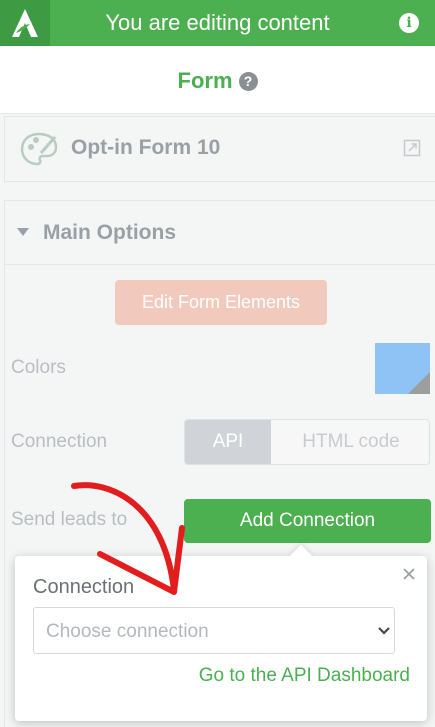 Image resolution: width=435 pixels, height=727 pixels. I want to click on tab-api: API, so click(228, 442).